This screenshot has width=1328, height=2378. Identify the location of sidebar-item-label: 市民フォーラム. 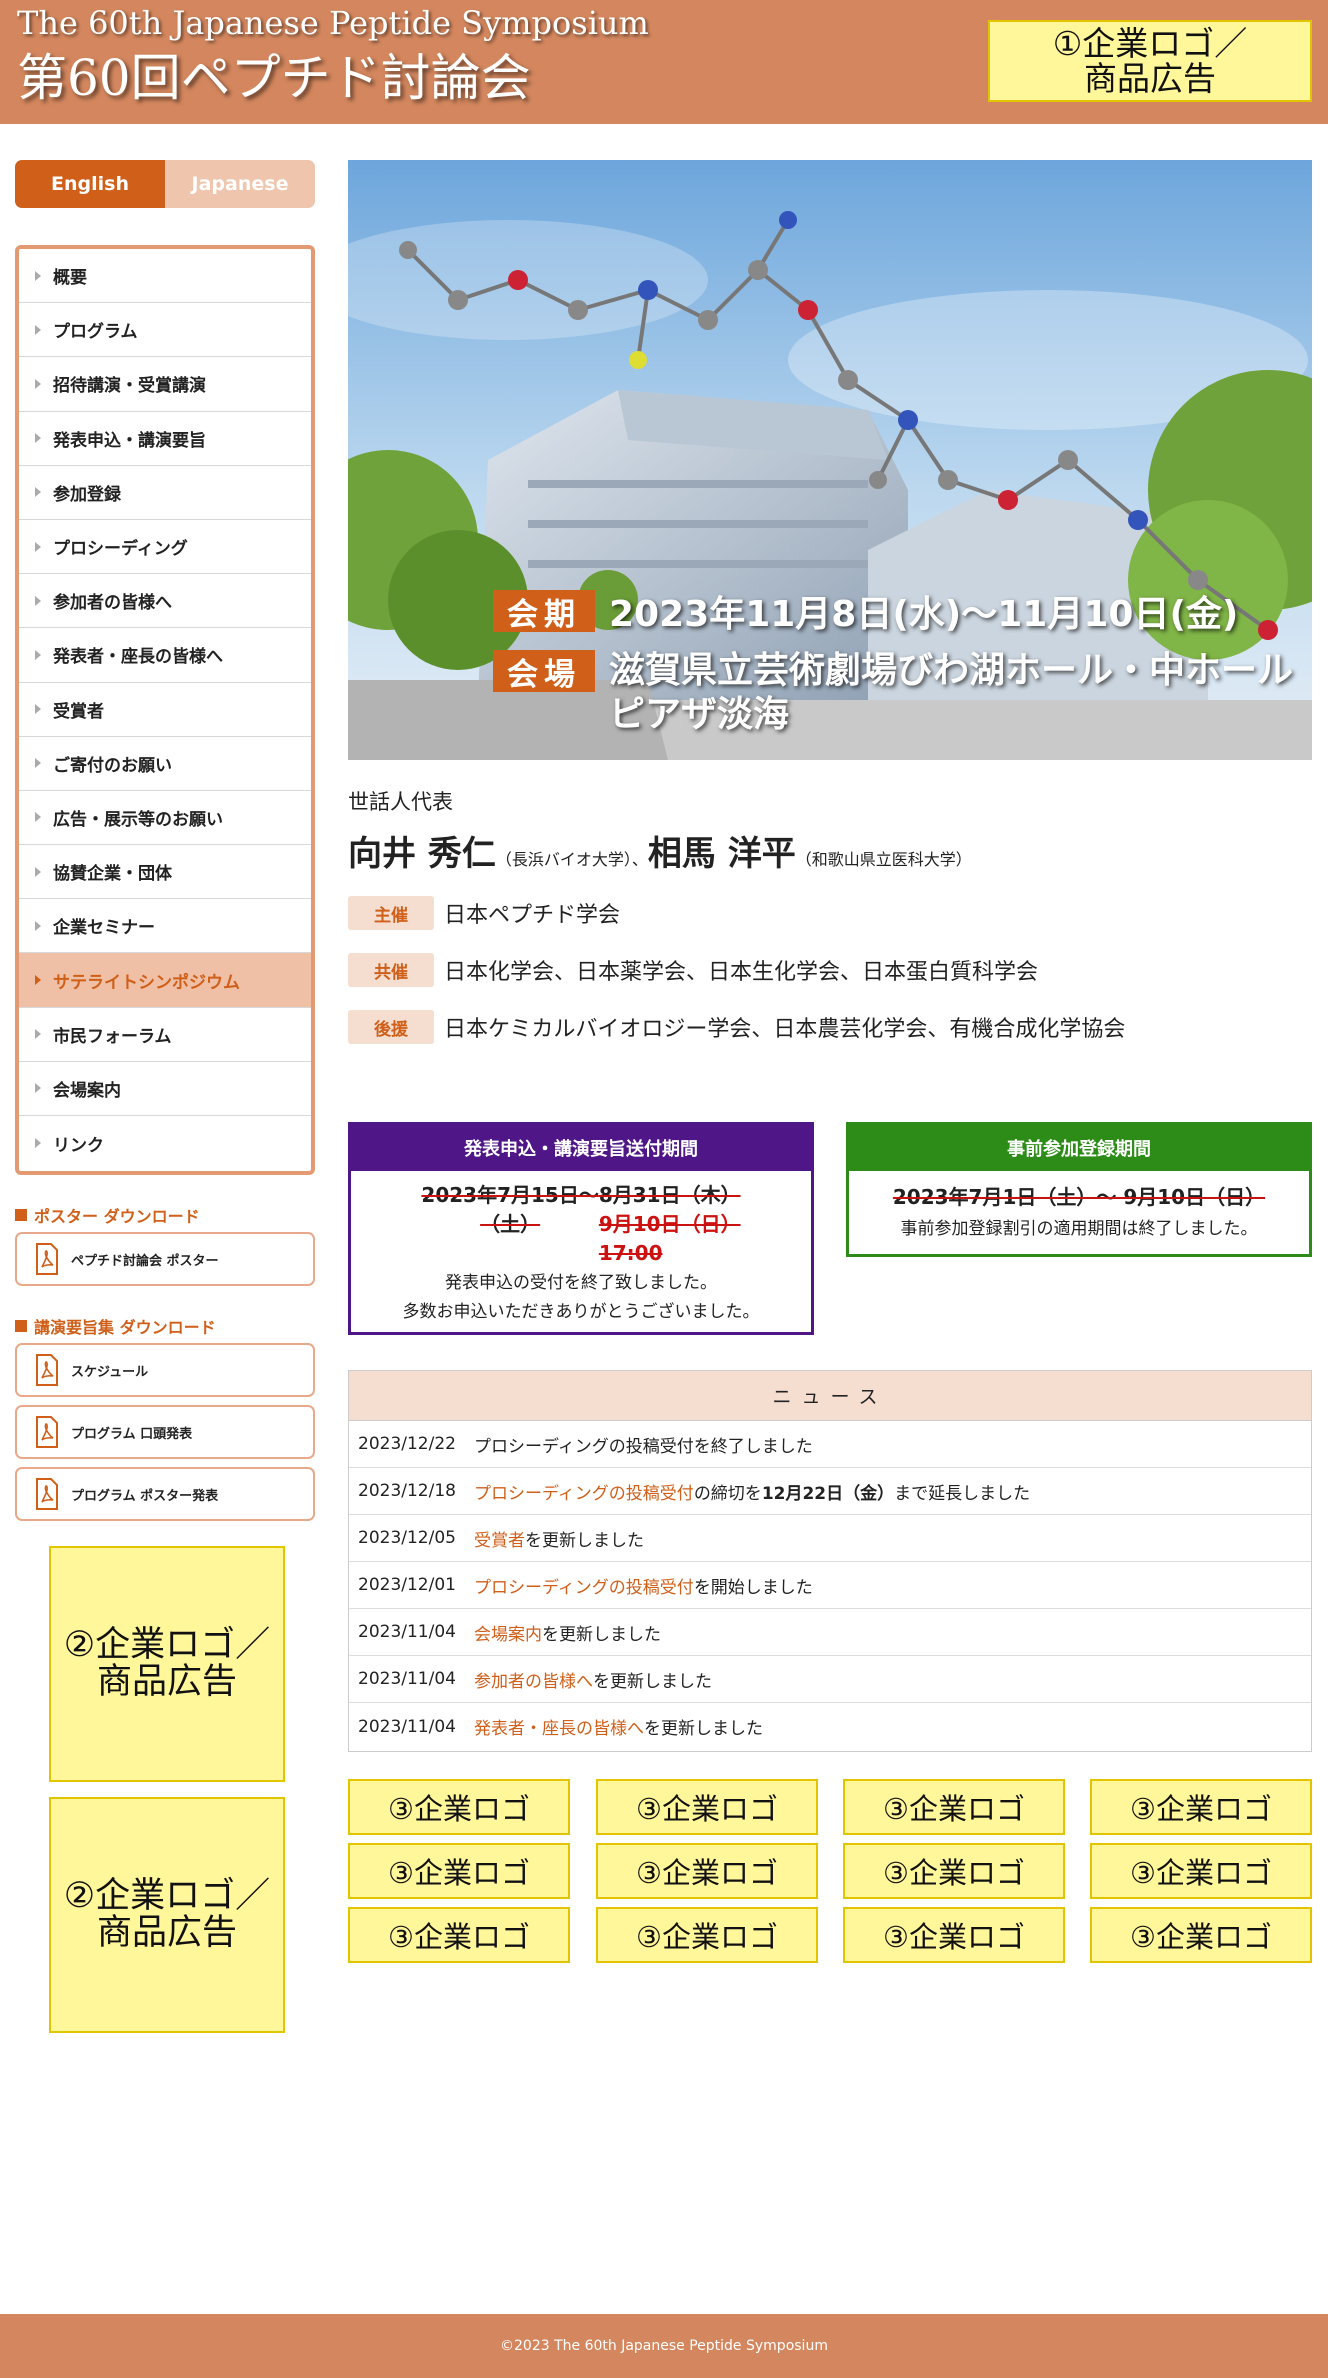
(112, 1036).